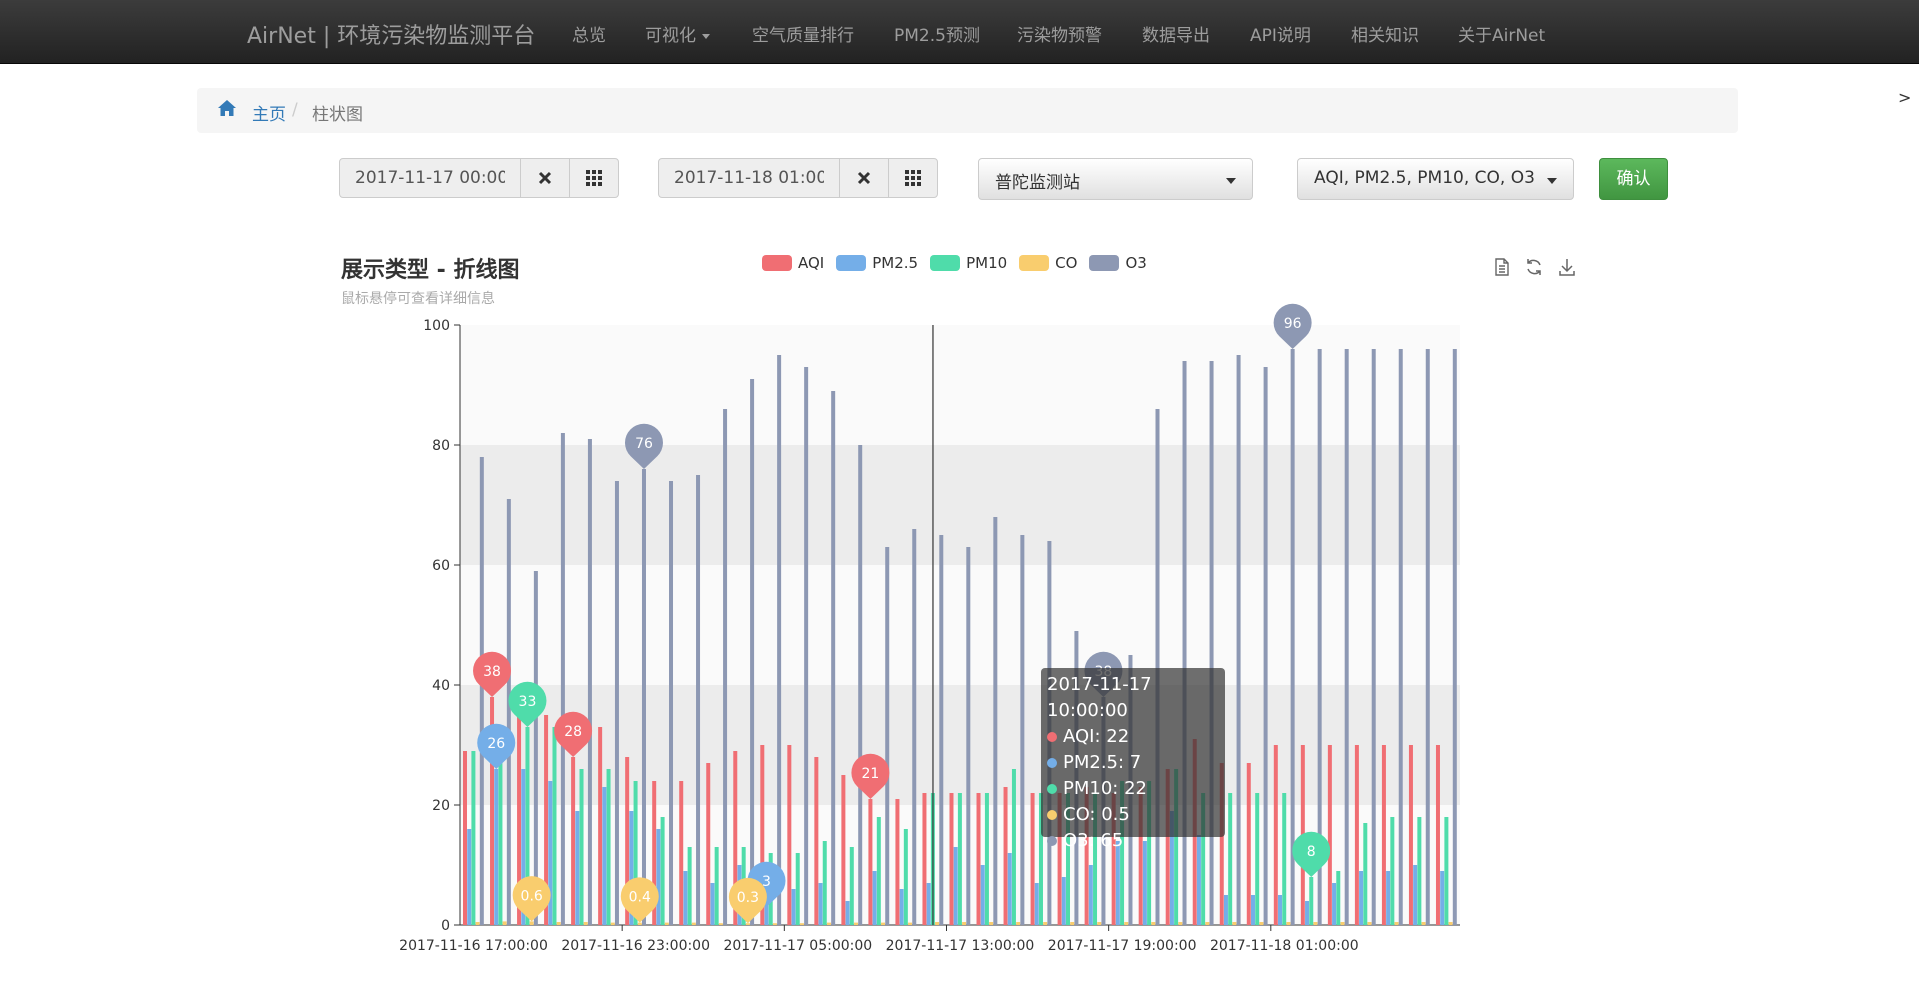 The width and height of the screenshot is (1919, 1000). I want to click on y-tick-label: 100, so click(436, 326).